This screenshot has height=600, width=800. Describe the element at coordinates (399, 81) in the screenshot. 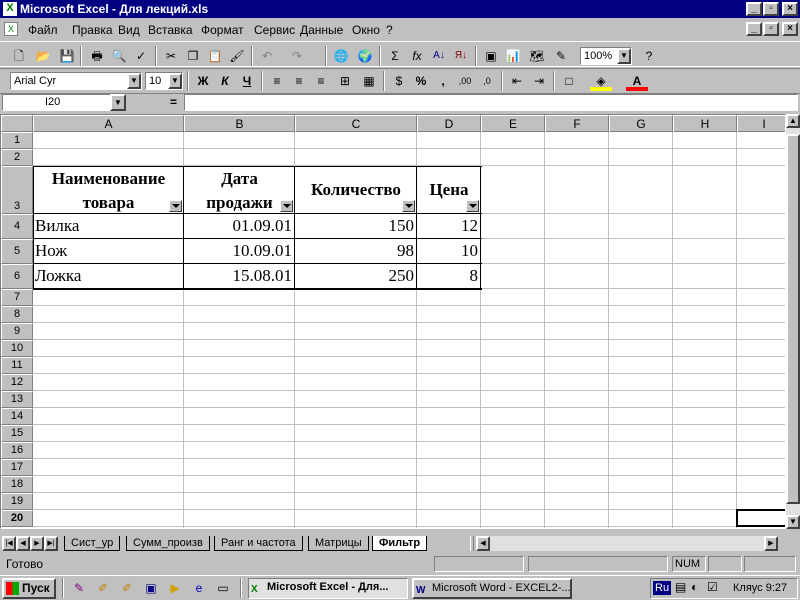

I see `currency-icon: $` at that location.